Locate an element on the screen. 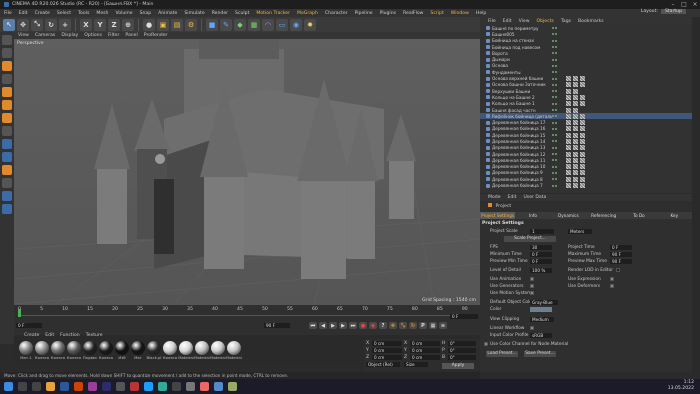 The image size is (700, 394). viewport-menu-options: Options is located at coordinates (93, 35).